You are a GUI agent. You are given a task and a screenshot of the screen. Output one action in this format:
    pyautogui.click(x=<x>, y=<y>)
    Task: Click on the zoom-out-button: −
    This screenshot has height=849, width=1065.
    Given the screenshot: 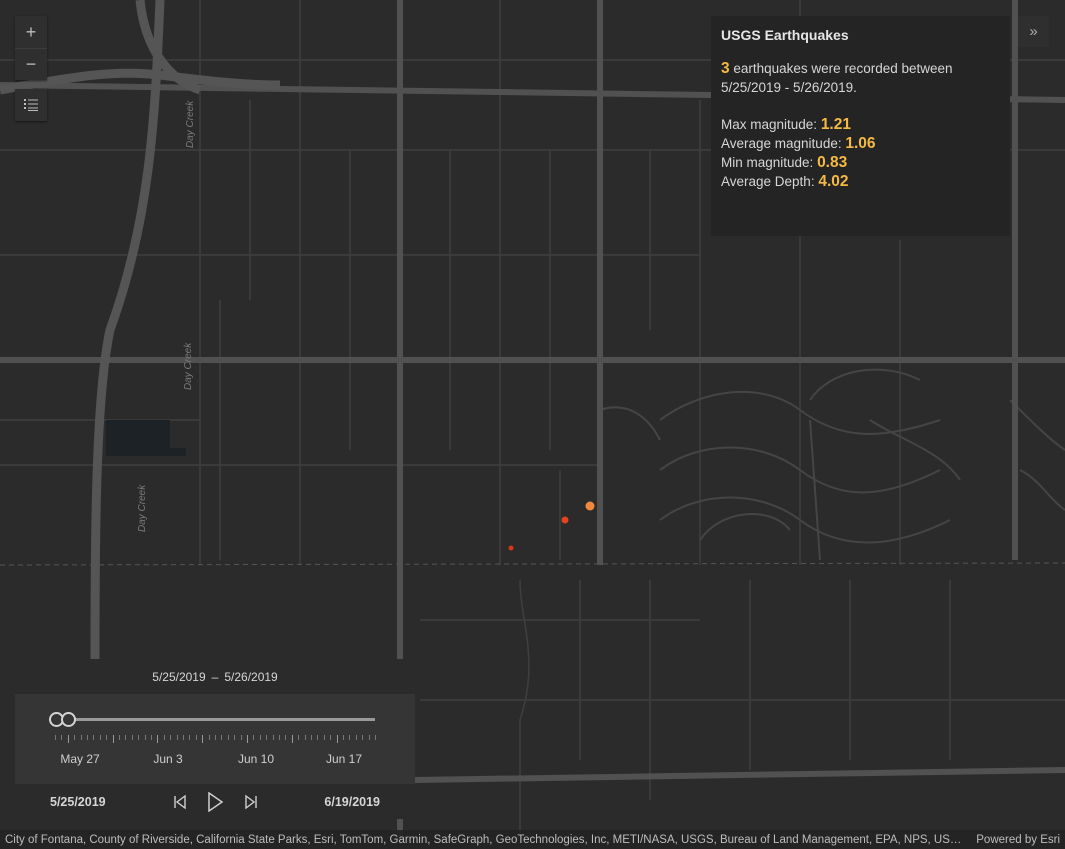 What is the action you would take?
    pyautogui.click(x=31, y=64)
    